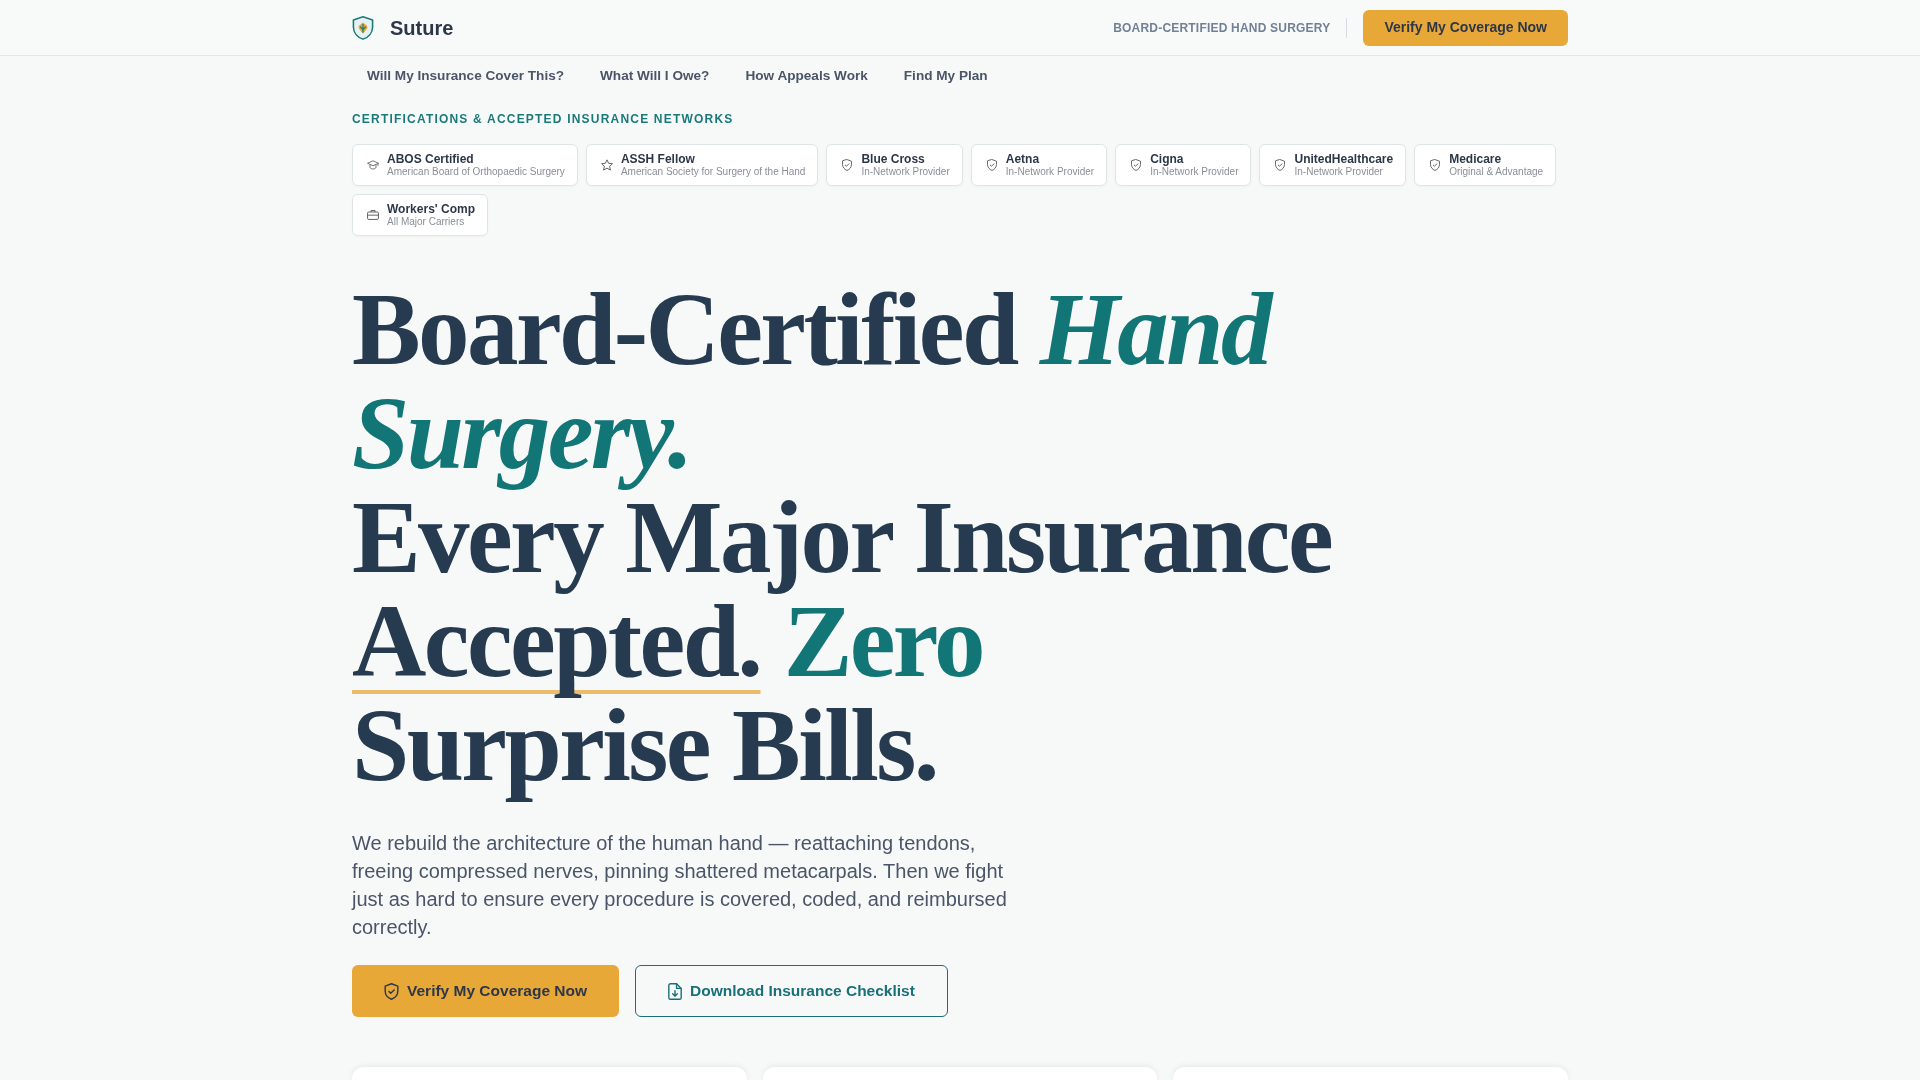  Describe the element at coordinates (1344, 159) in the screenshot. I see `badge-title: UnitedHealthcare` at that location.